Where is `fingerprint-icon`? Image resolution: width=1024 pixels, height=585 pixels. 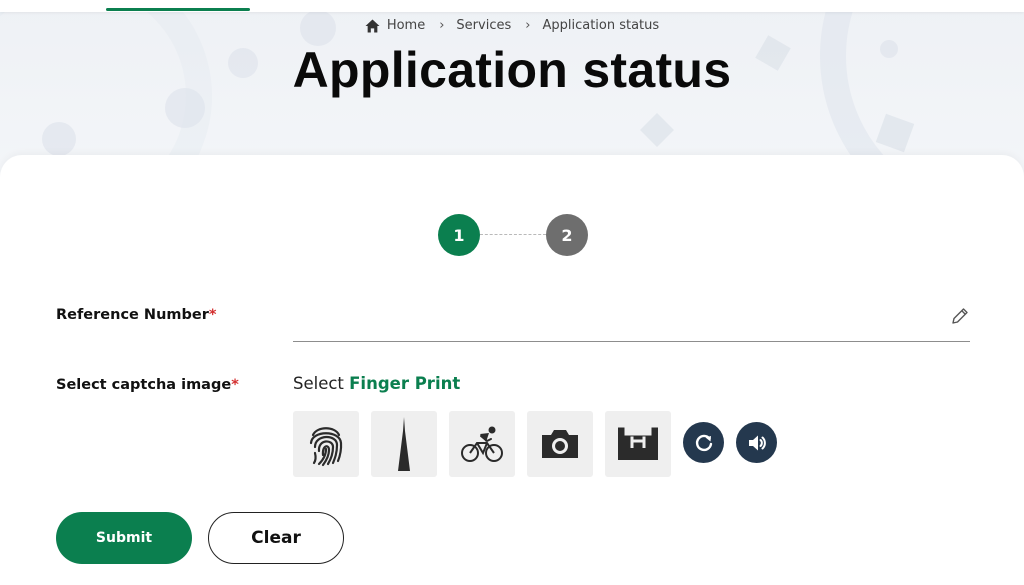
fingerprint-icon is located at coordinates (326, 447).